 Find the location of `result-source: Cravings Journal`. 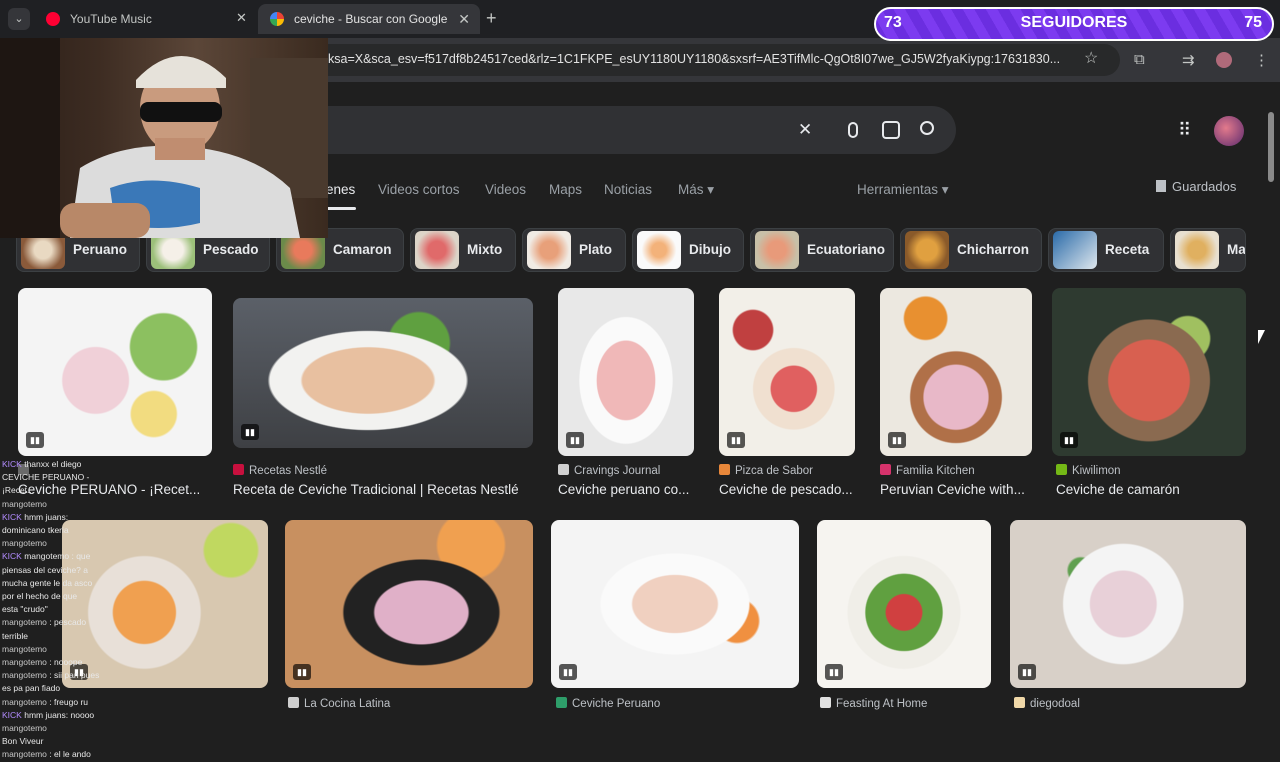

result-source: Cravings Journal is located at coordinates (609, 470).